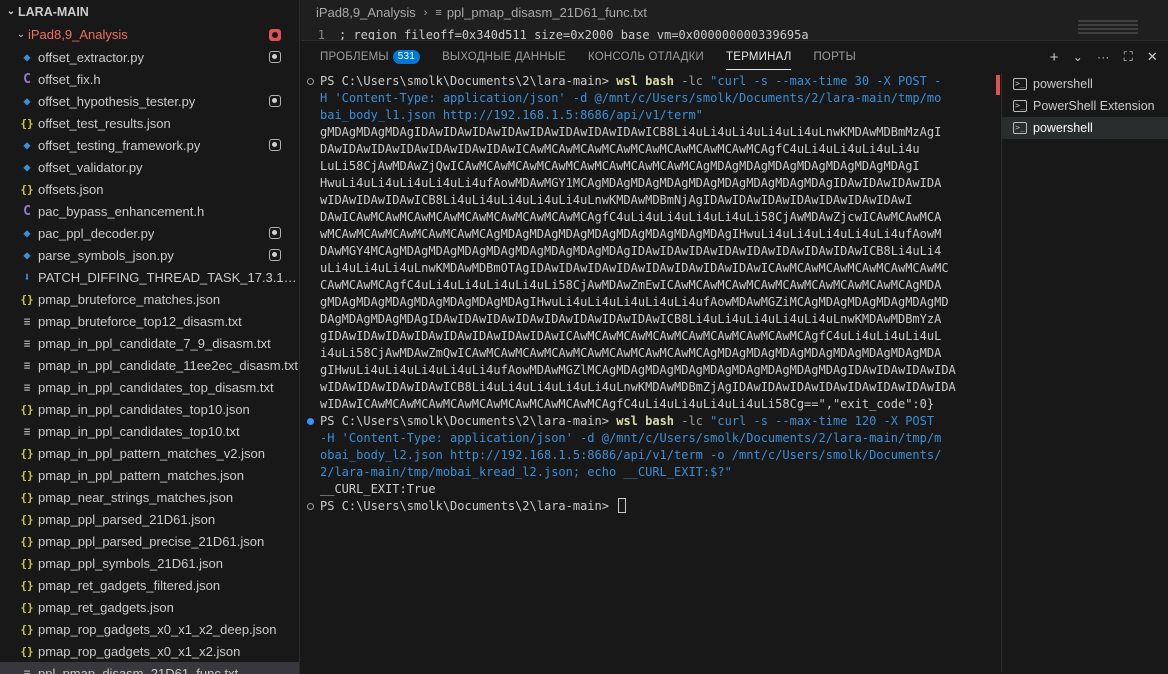 This screenshot has height=674, width=1168. What do you see at coordinates (692, 81) in the screenshot?
I see `terminal-text: -lc` at bounding box center [692, 81].